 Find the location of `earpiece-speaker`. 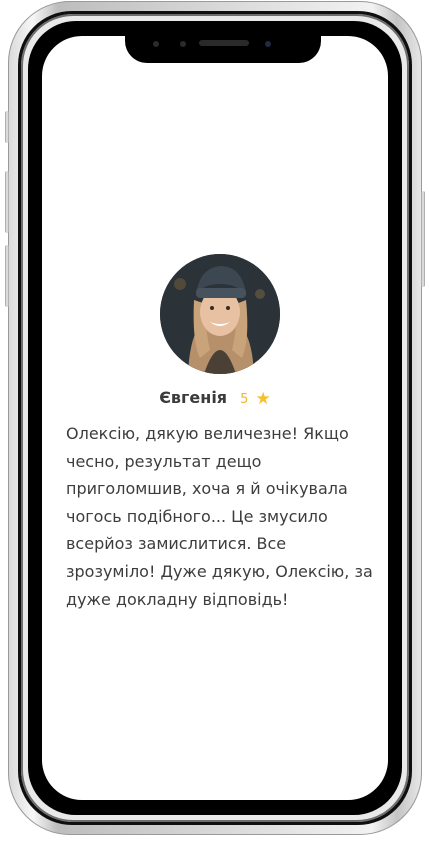

earpiece-speaker is located at coordinates (224, 43).